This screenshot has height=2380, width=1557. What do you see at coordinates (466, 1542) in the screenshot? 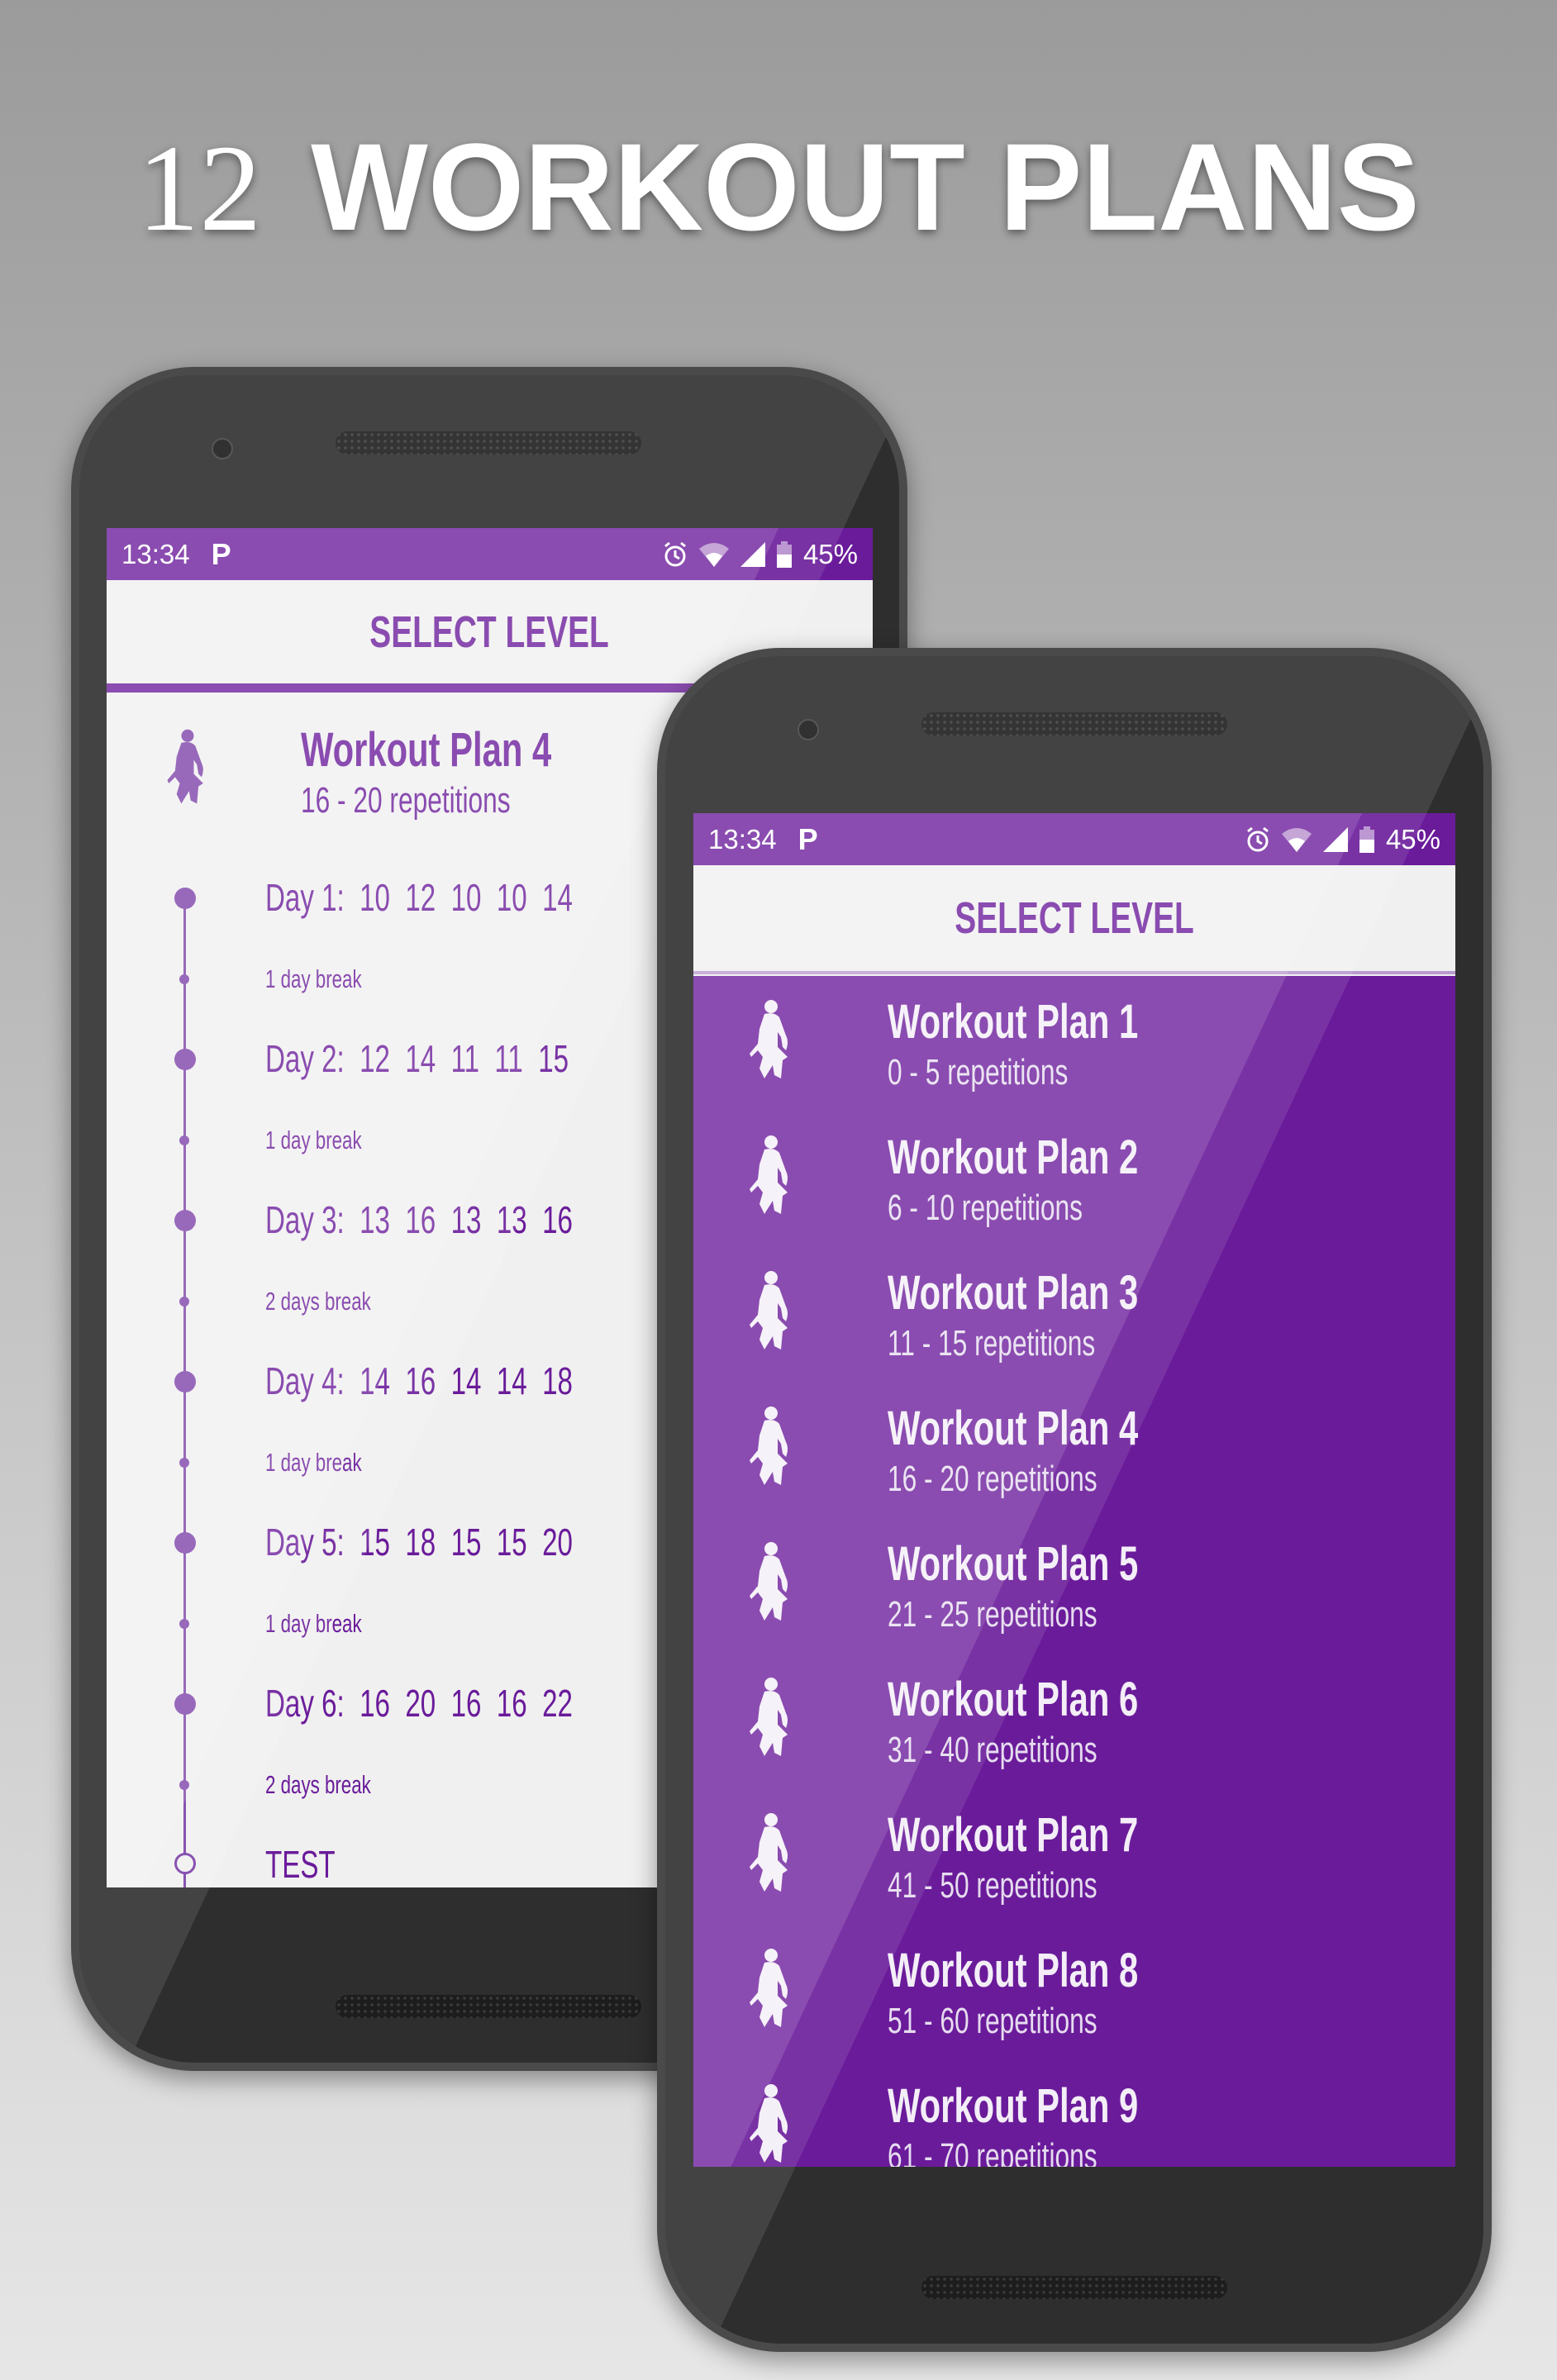
I see `day-reps: 15 18 15 15 20` at bounding box center [466, 1542].